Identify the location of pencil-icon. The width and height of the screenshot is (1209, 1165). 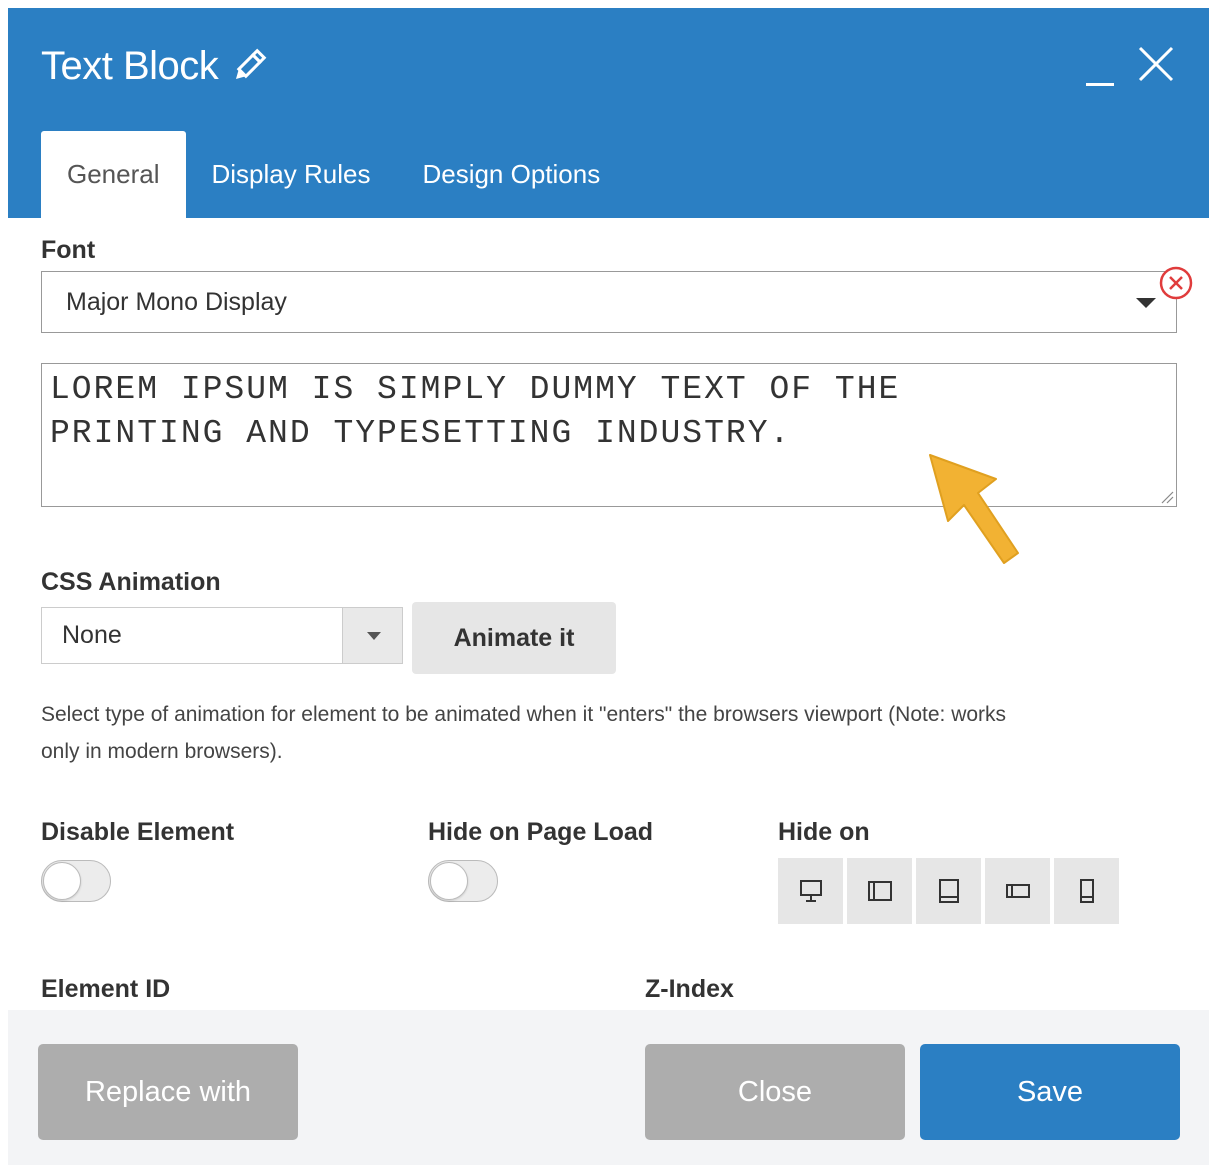
(248, 67).